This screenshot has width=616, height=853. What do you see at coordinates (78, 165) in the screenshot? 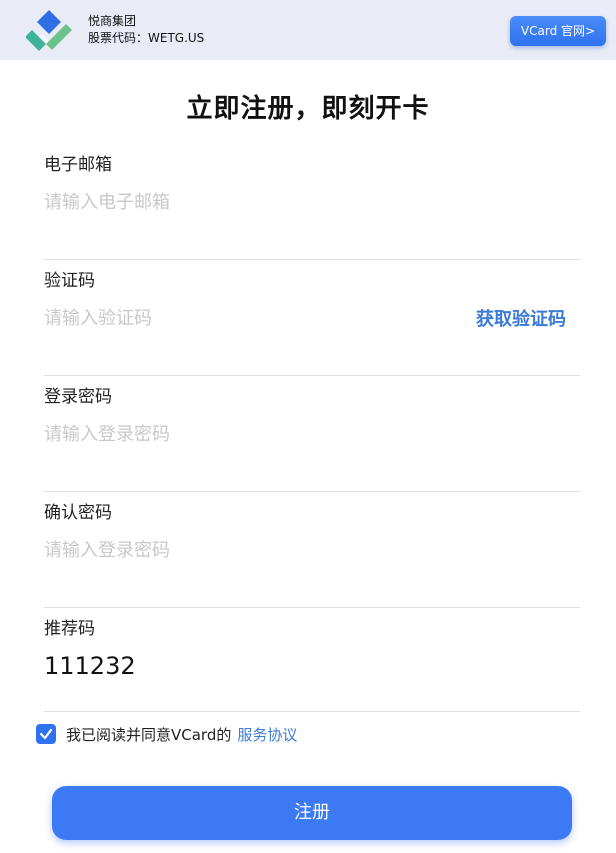
I see `email-label: 电子邮箱` at bounding box center [78, 165].